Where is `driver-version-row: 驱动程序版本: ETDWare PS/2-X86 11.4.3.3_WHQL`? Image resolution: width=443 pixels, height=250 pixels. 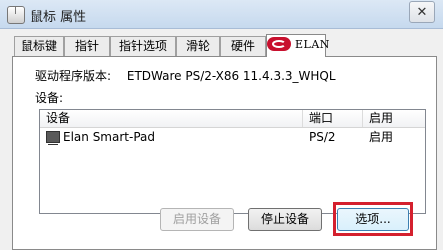
driver-version-row: 驱动程序版本: ETDWare PS/2-X86 11.4.3.3_WHQL is located at coordinates (185, 75).